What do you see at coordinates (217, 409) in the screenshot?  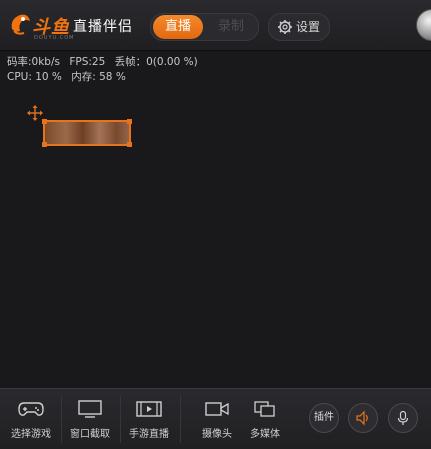 I see `video-camera-icon` at bounding box center [217, 409].